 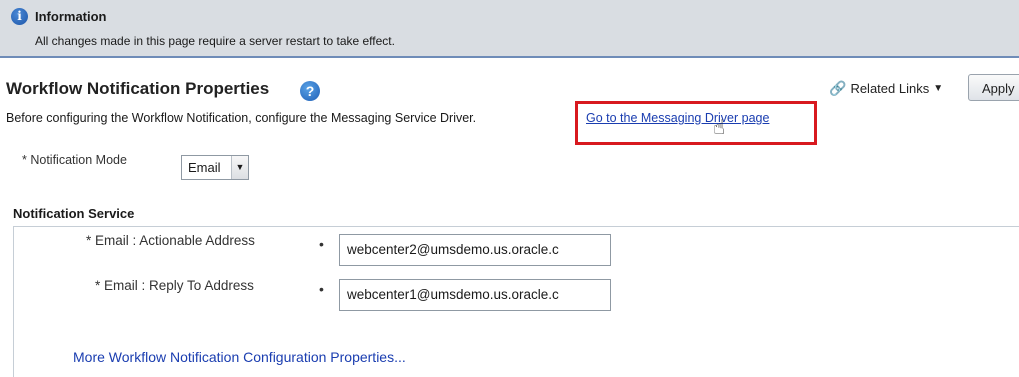 I want to click on actionable-address-label: * Email : Actionable Address, so click(x=170, y=240).